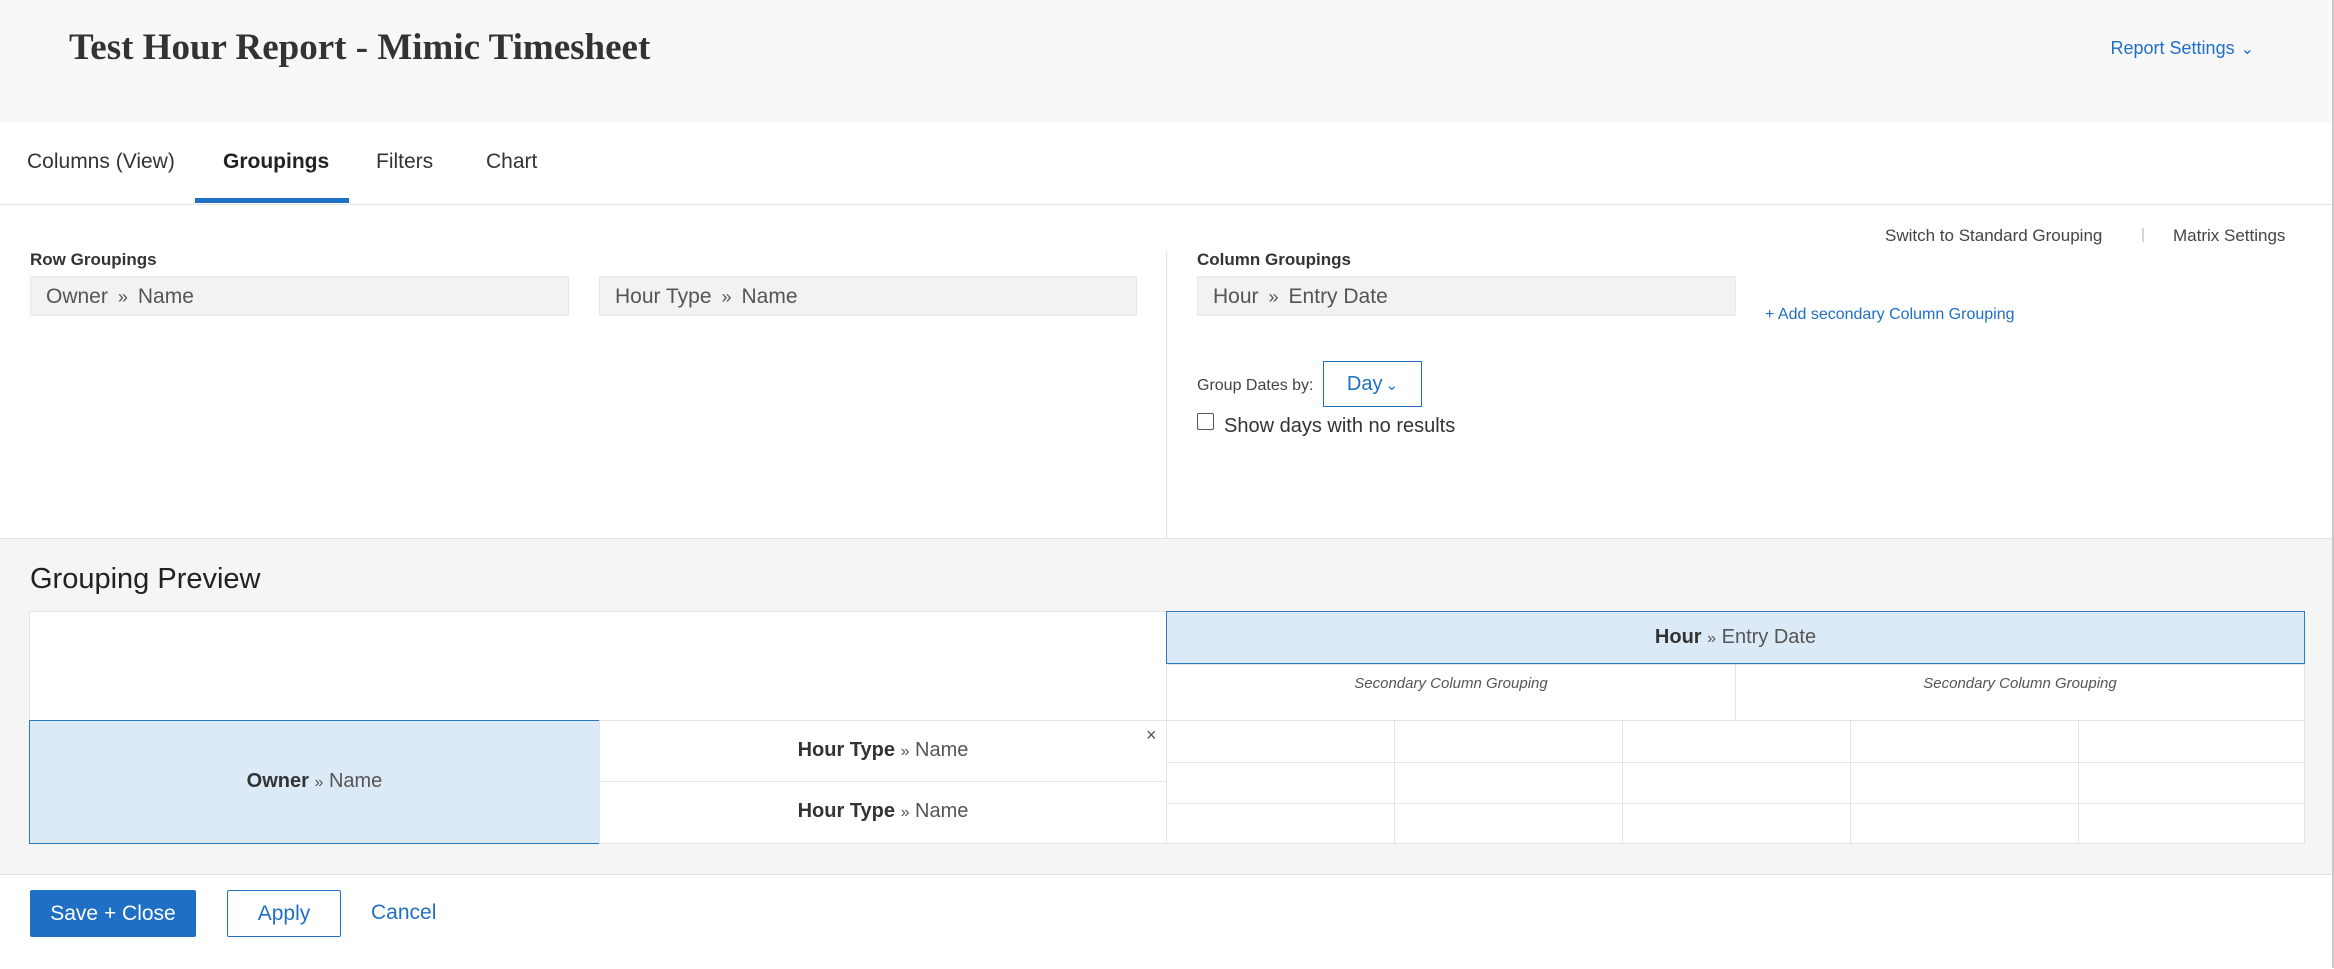 The image size is (2334, 969). What do you see at coordinates (113, 913) in the screenshot?
I see `save-close-button: Save + Close` at bounding box center [113, 913].